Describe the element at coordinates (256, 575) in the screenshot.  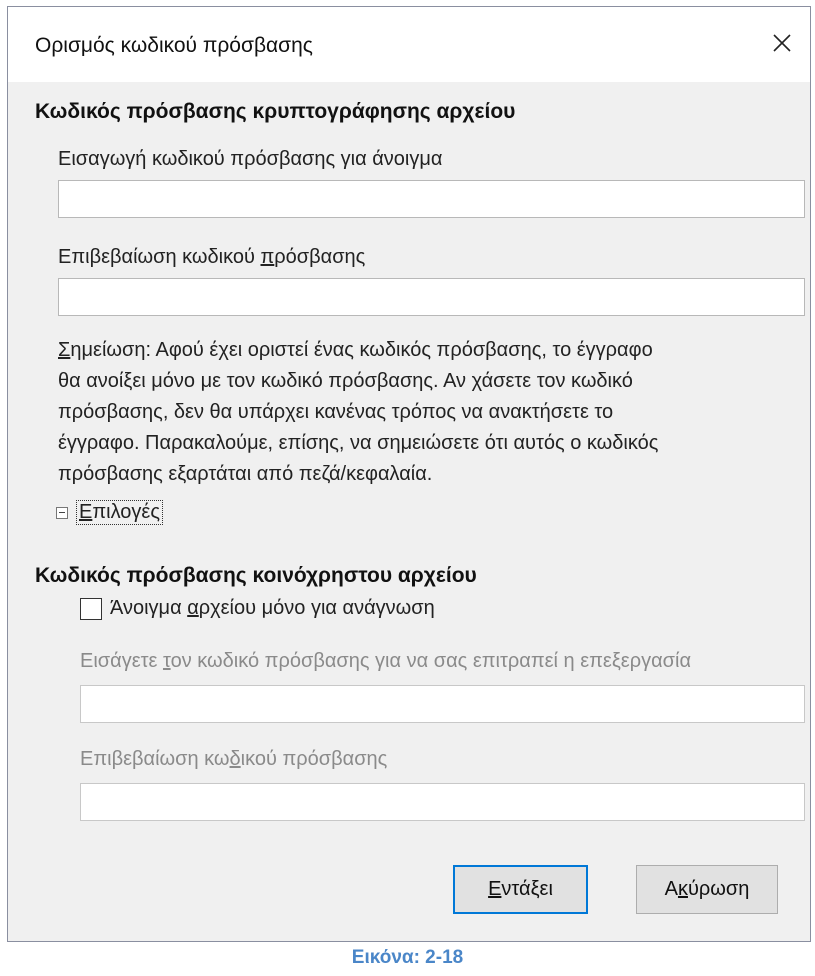
I see `sharing-heading: Κωδικός πρόσβασης κοινόχρηστου αρχείου` at that location.